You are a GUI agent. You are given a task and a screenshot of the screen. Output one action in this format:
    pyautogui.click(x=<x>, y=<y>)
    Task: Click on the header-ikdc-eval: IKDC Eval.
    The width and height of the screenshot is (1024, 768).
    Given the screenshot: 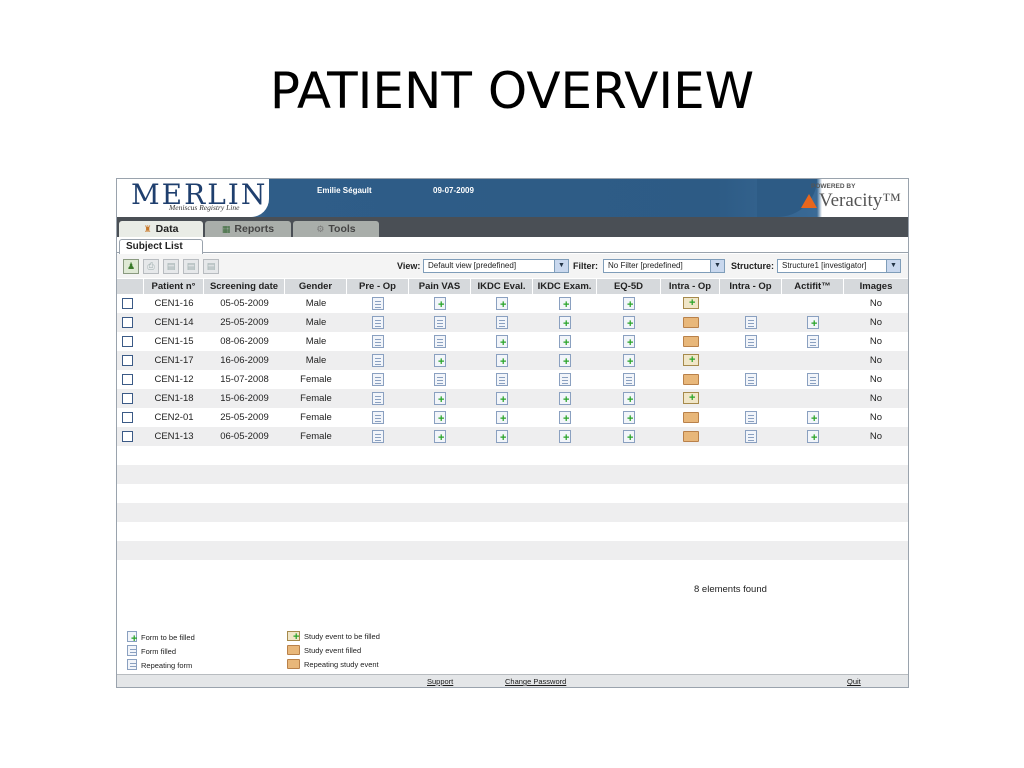 What is the action you would take?
    pyautogui.click(x=502, y=286)
    